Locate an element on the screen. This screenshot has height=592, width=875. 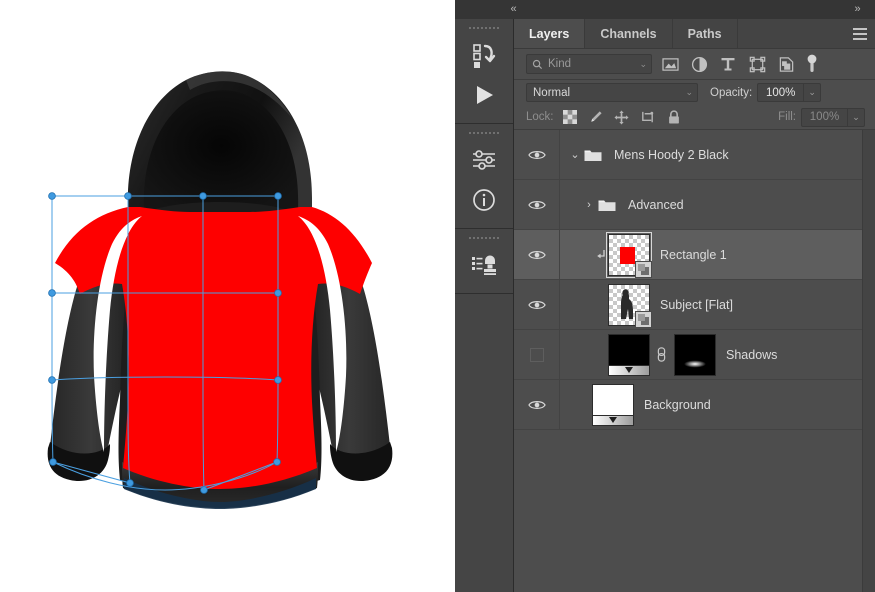
layer-row: Background is located at coordinates (694, 405).